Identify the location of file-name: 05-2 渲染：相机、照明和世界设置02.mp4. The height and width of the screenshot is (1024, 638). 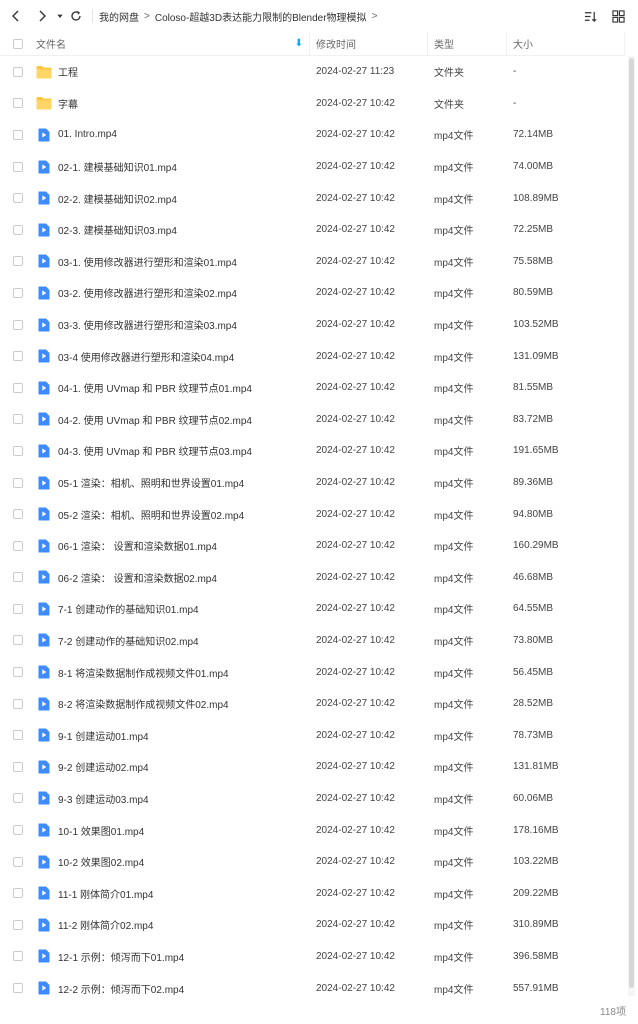
(151, 514).